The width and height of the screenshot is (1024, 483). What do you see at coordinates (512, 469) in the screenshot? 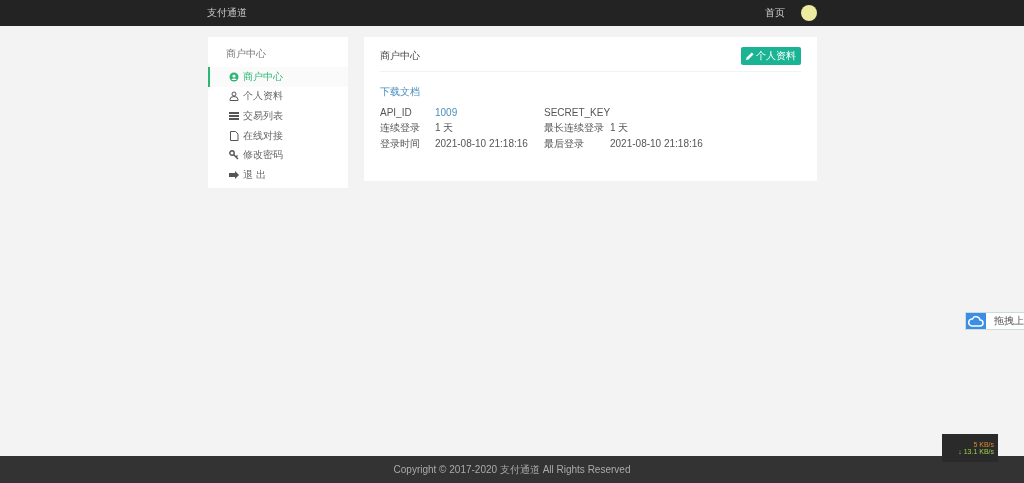
I see `copyright-text: Copyright © 2017-2020 支付通道 All Rights Reserved` at bounding box center [512, 469].